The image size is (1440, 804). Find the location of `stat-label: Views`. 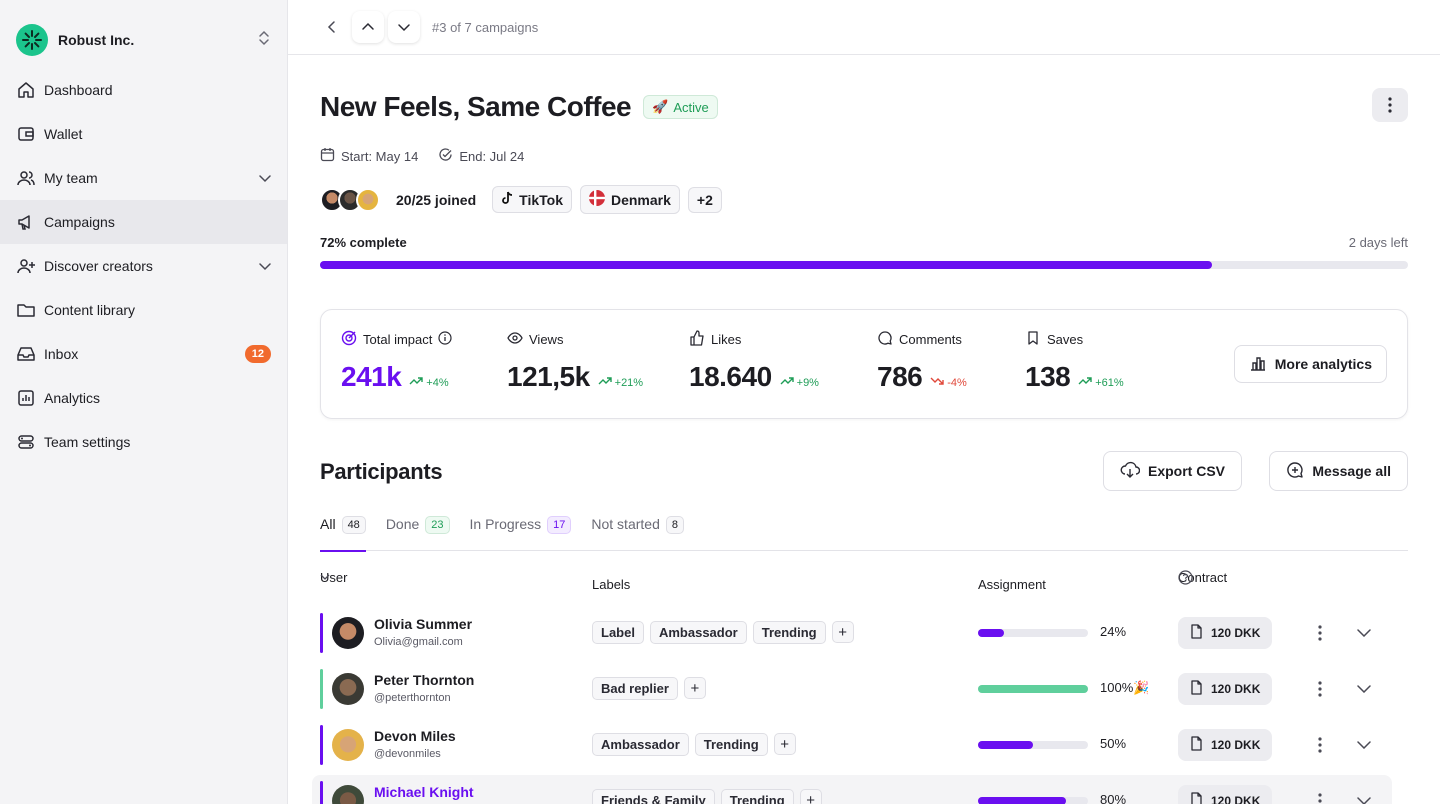

stat-label: Views is located at coordinates (546, 339).